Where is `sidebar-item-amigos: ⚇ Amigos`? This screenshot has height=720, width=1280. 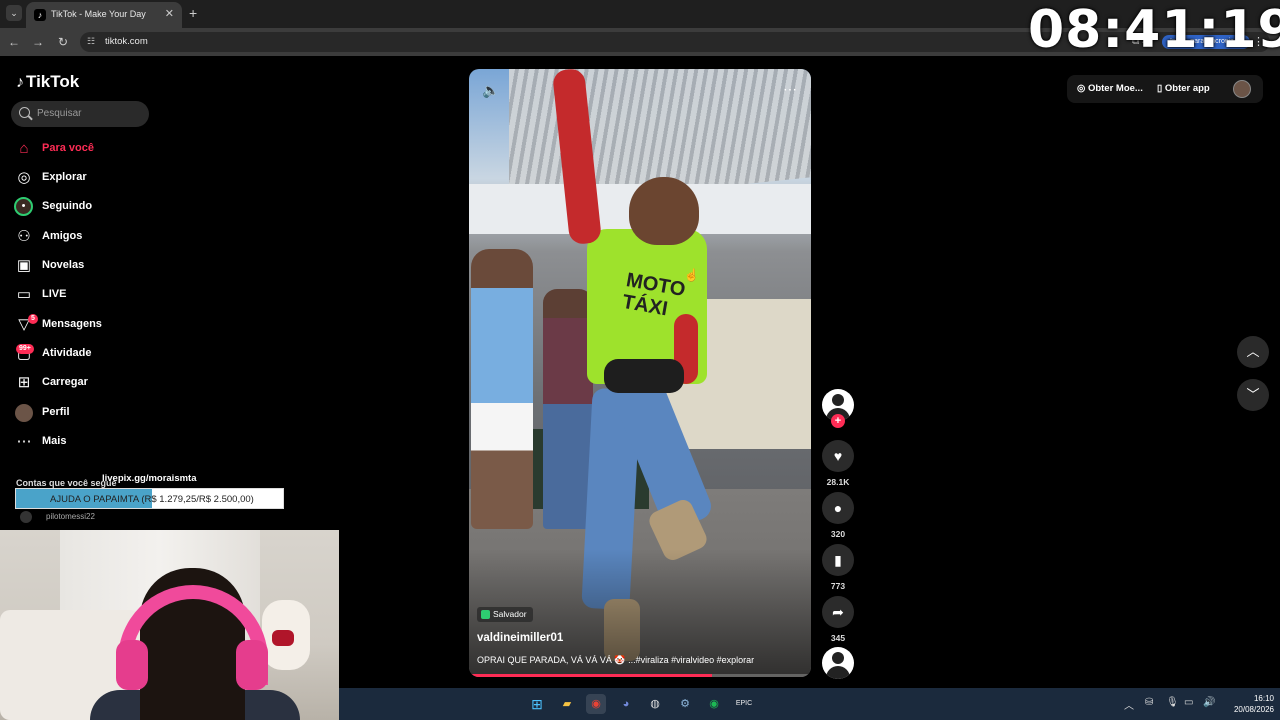 sidebar-item-amigos: ⚇ Amigos is located at coordinates (94, 237).